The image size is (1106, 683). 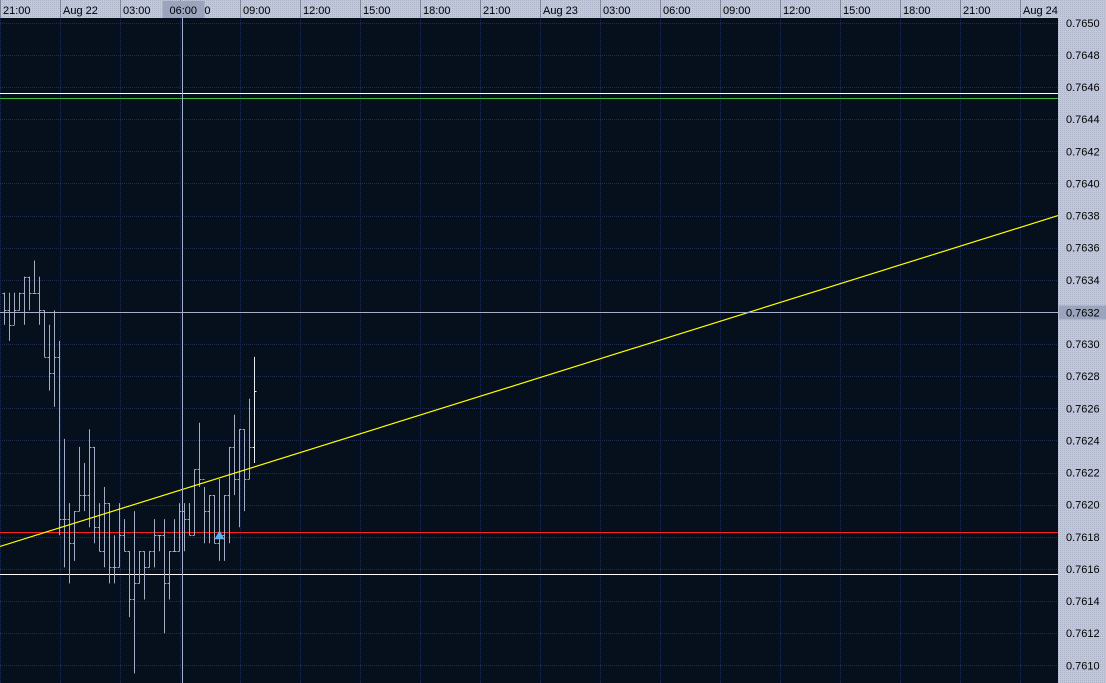 What do you see at coordinates (1083, 24) in the screenshot?
I see `price-label: 0.7650` at bounding box center [1083, 24].